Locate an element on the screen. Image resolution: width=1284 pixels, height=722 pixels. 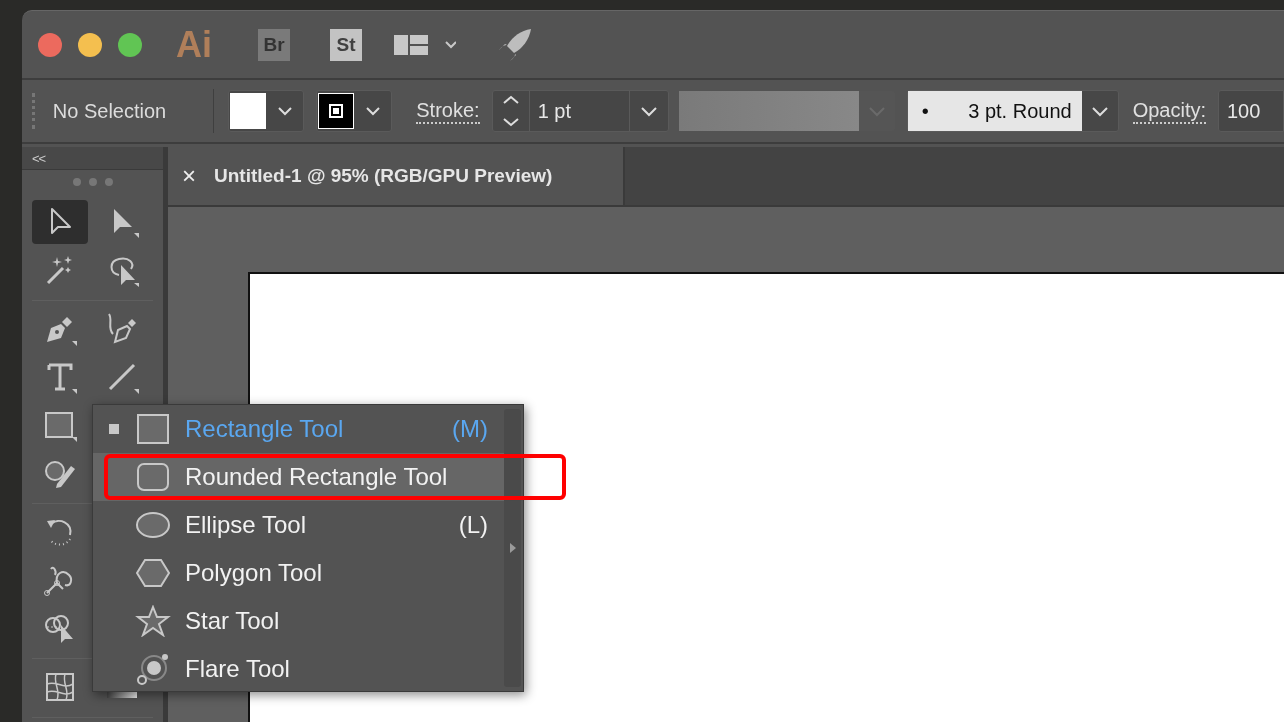
stroke-swatch-control is located at coordinates (354, 111).